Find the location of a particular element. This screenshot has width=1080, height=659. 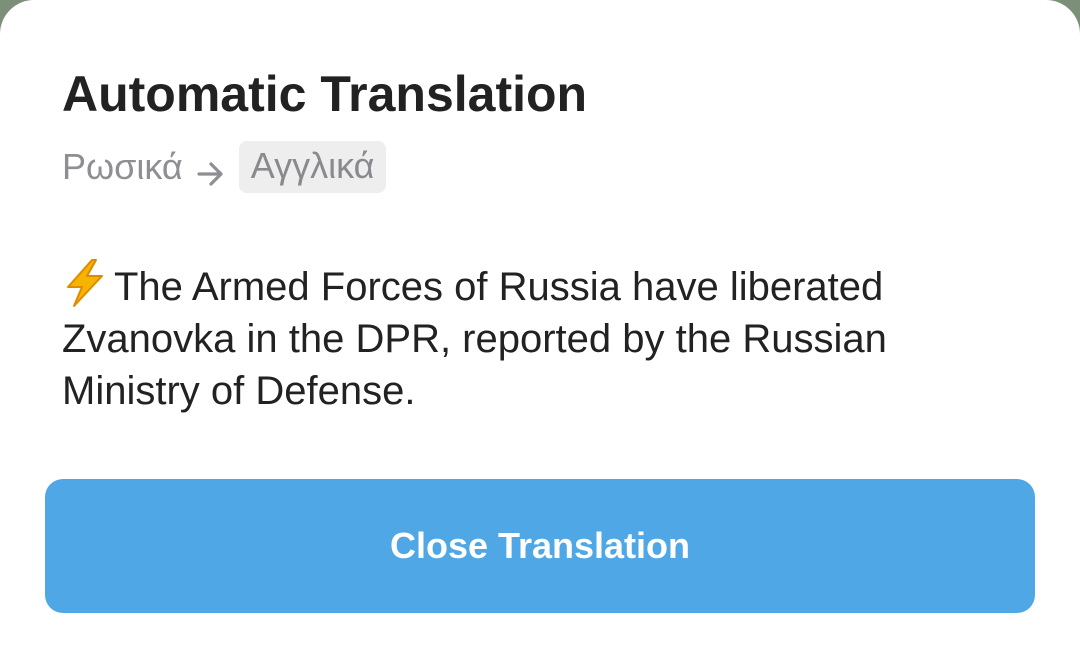

arrow-right-icon is located at coordinates (211, 170).